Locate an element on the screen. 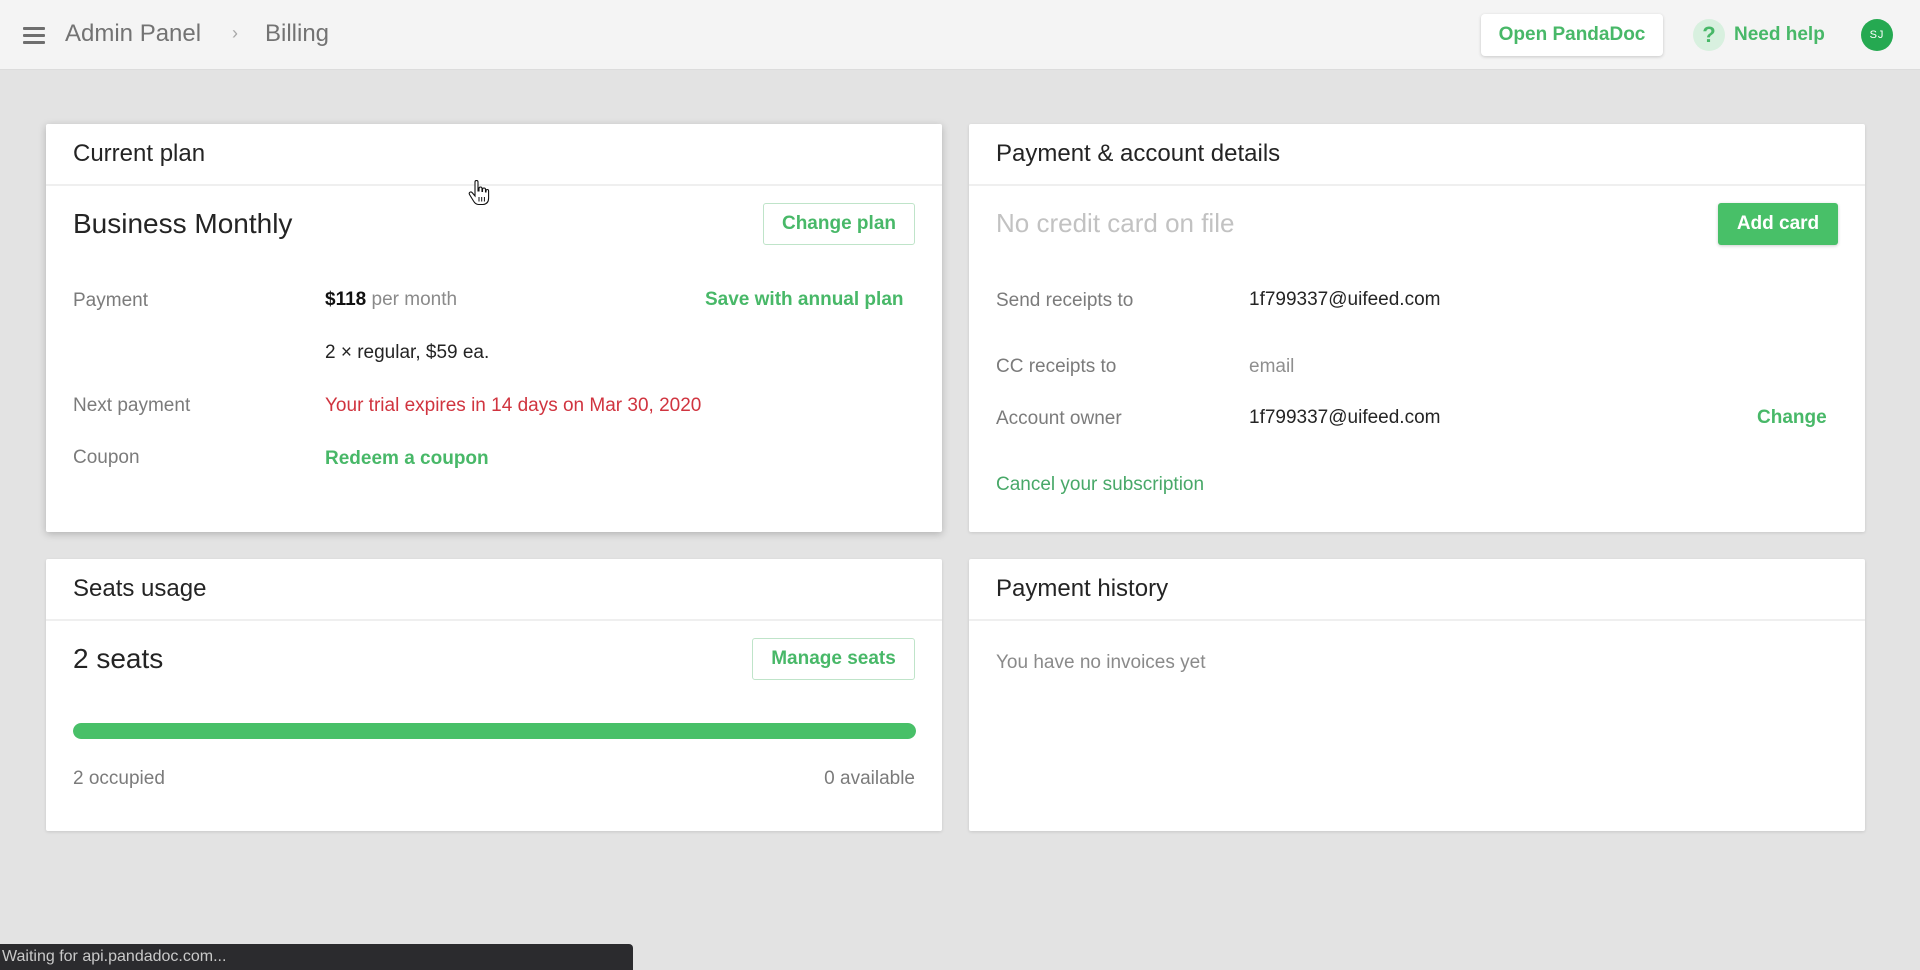 This screenshot has height=970, width=1920. redeem-coupon-link: Redeem a coupon is located at coordinates (407, 459).